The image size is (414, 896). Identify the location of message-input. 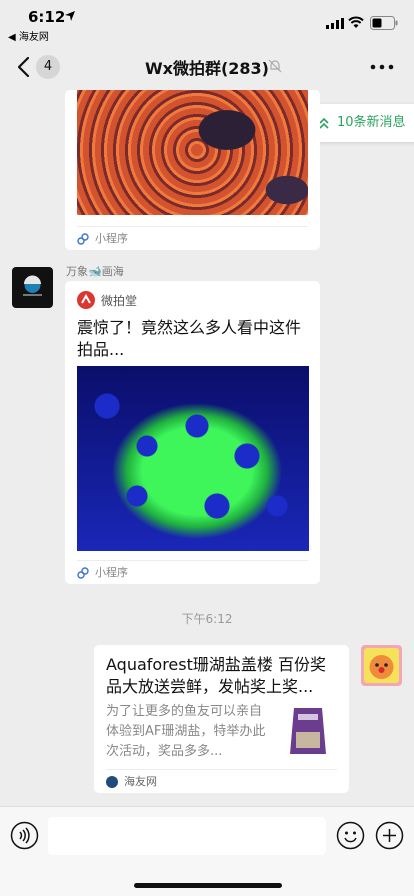
(187, 836).